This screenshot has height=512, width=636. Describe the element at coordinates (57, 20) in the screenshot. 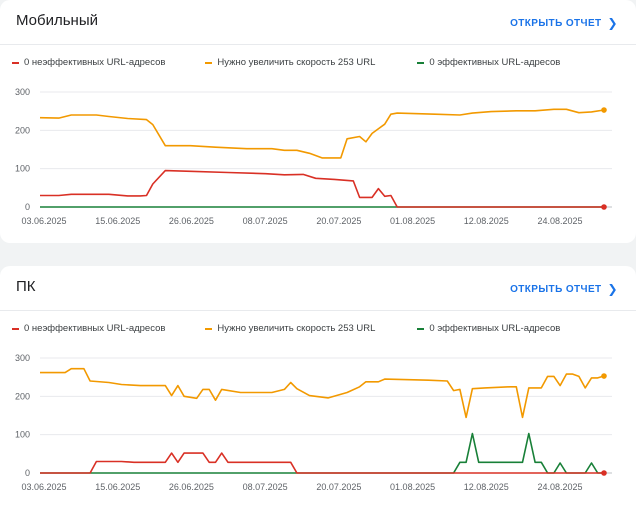

I see `card-title-mobile: Мобильный` at that location.